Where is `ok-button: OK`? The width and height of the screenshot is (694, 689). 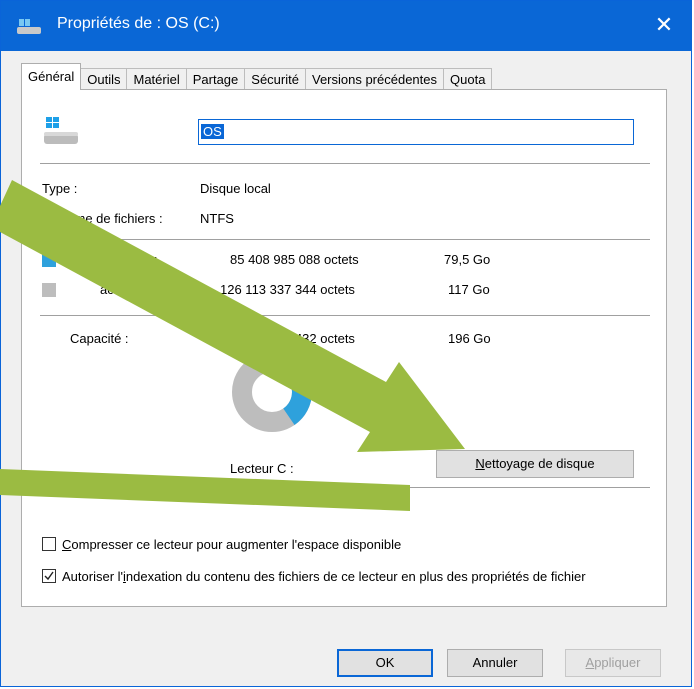
ok-button: OK is located at coordinates (385, 663).